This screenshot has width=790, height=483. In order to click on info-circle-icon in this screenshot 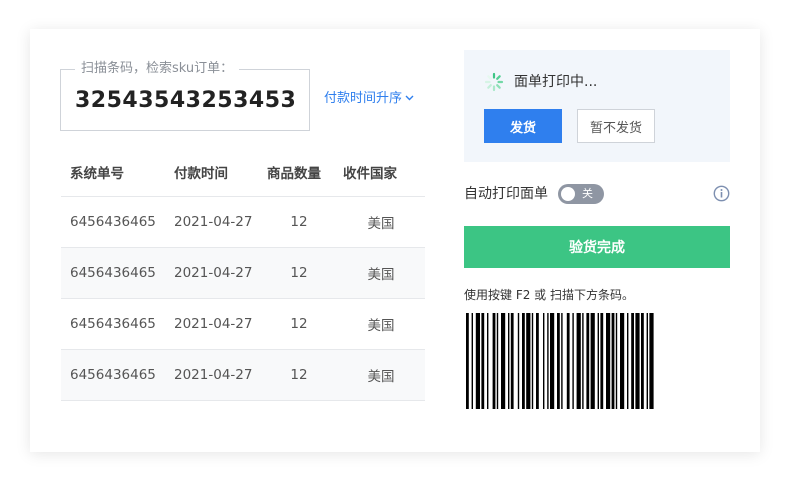, I will do `click(721, 193)`.